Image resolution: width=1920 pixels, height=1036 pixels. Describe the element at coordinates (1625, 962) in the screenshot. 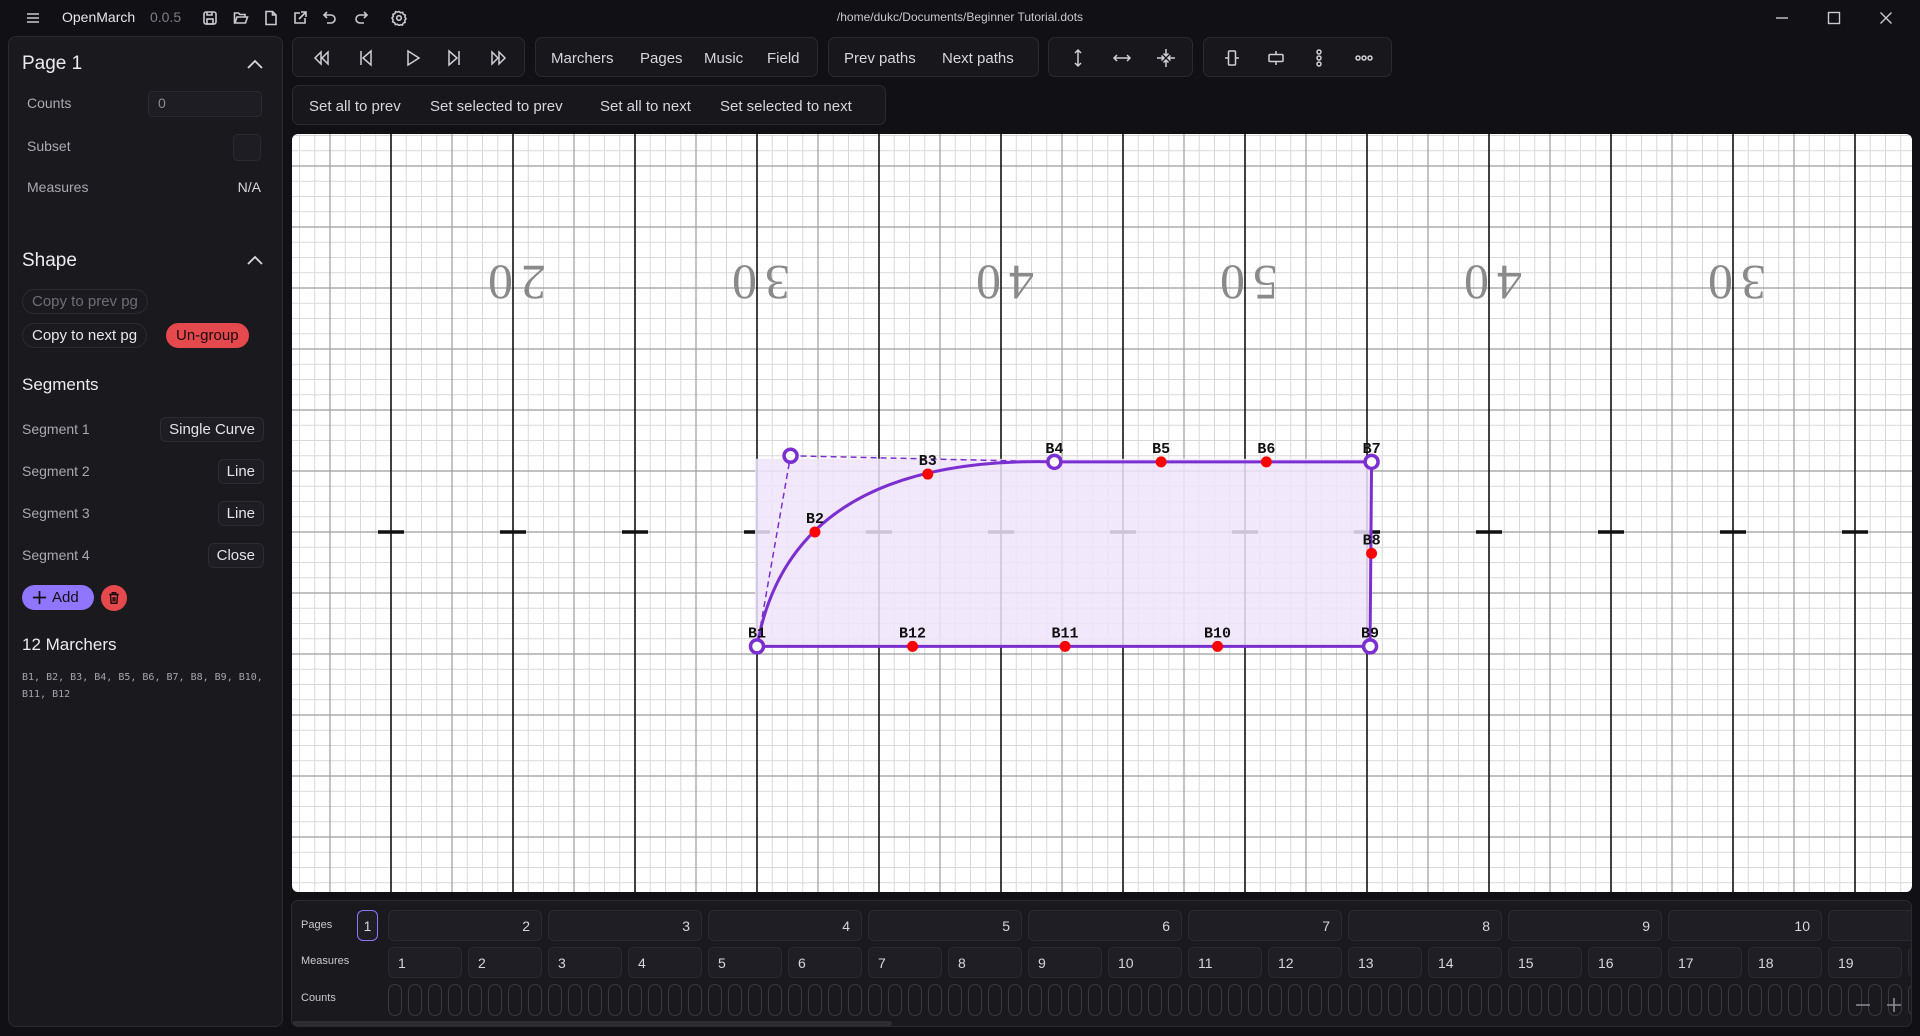

I see `timeline-measure: 16` at that location.